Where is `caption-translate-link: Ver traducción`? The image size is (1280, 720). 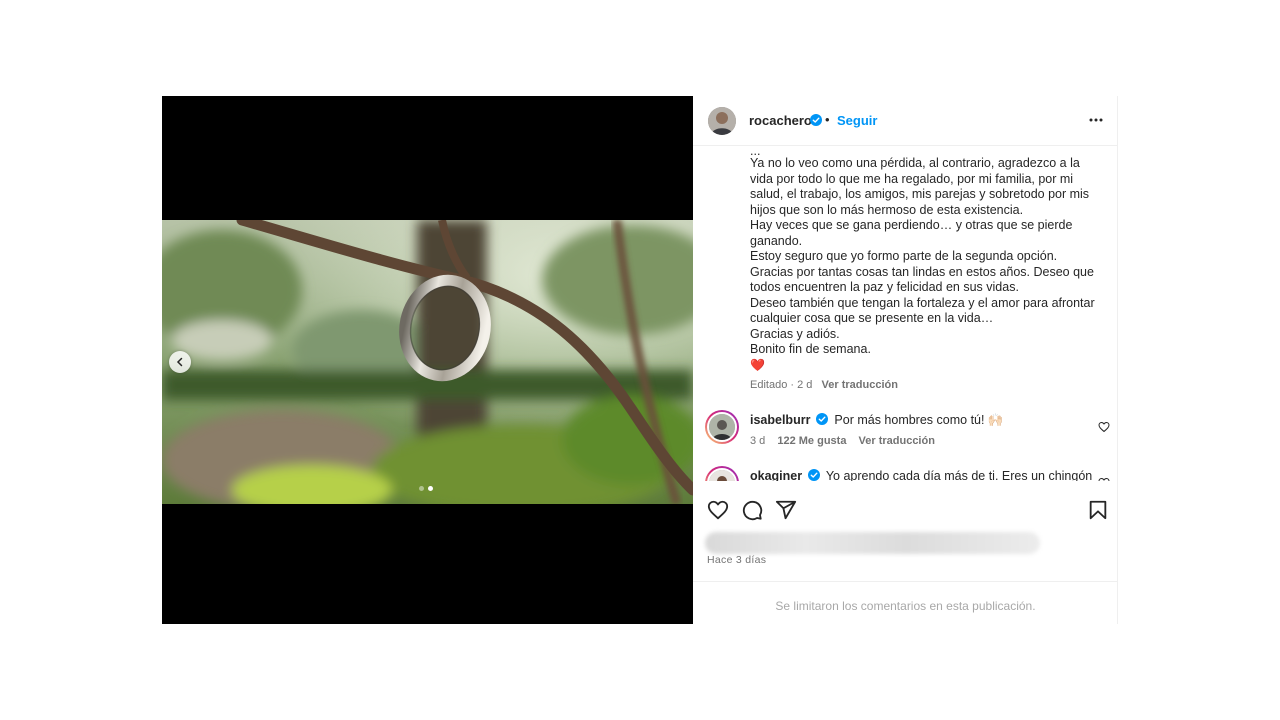 caption-translate-link: Ver traducción is located at coordinates (860, 385).